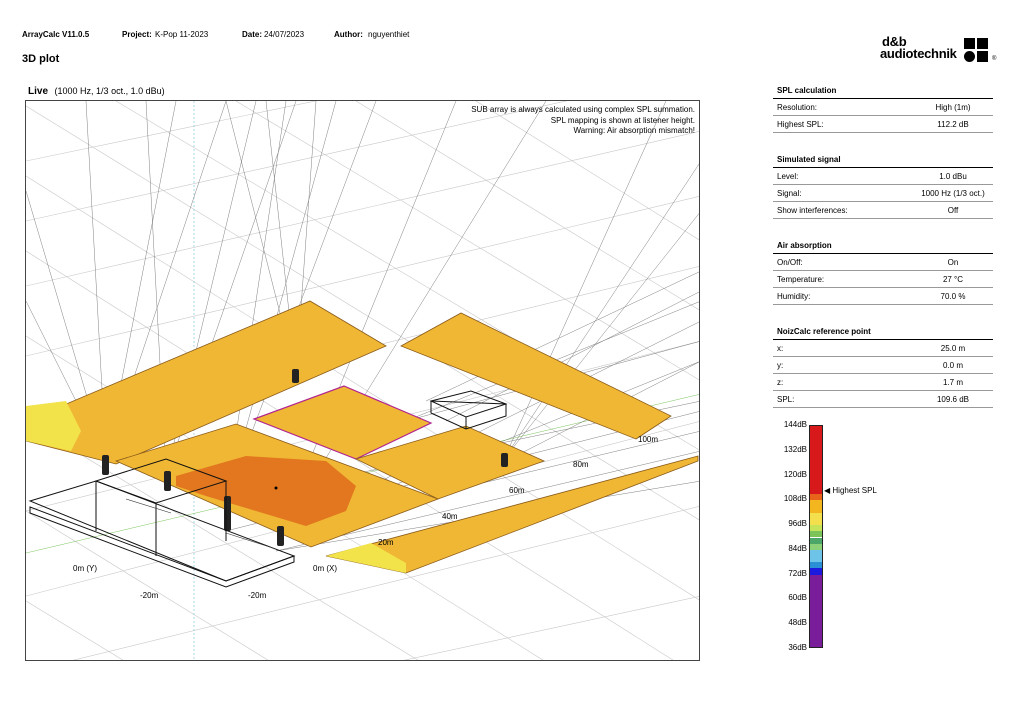  Describe the element at coordinates (109, 91) in the screenshot. I see `plot-params: (1000 Hz, 1/3 oct., 1.0 dBu)` at that location.